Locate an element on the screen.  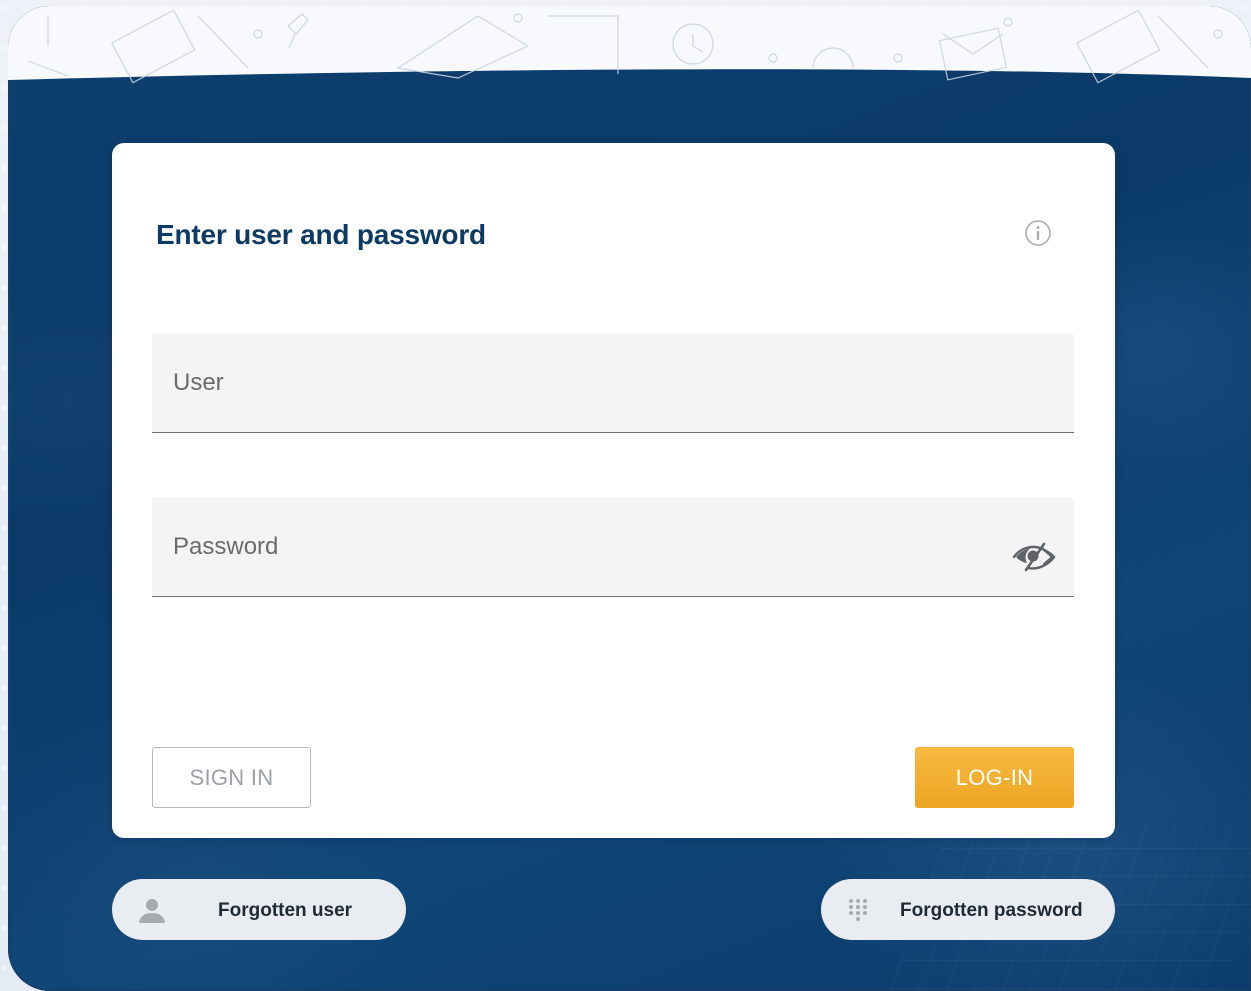
forgotten-user-button: Forgotten user is located at coordinates (259, 909).